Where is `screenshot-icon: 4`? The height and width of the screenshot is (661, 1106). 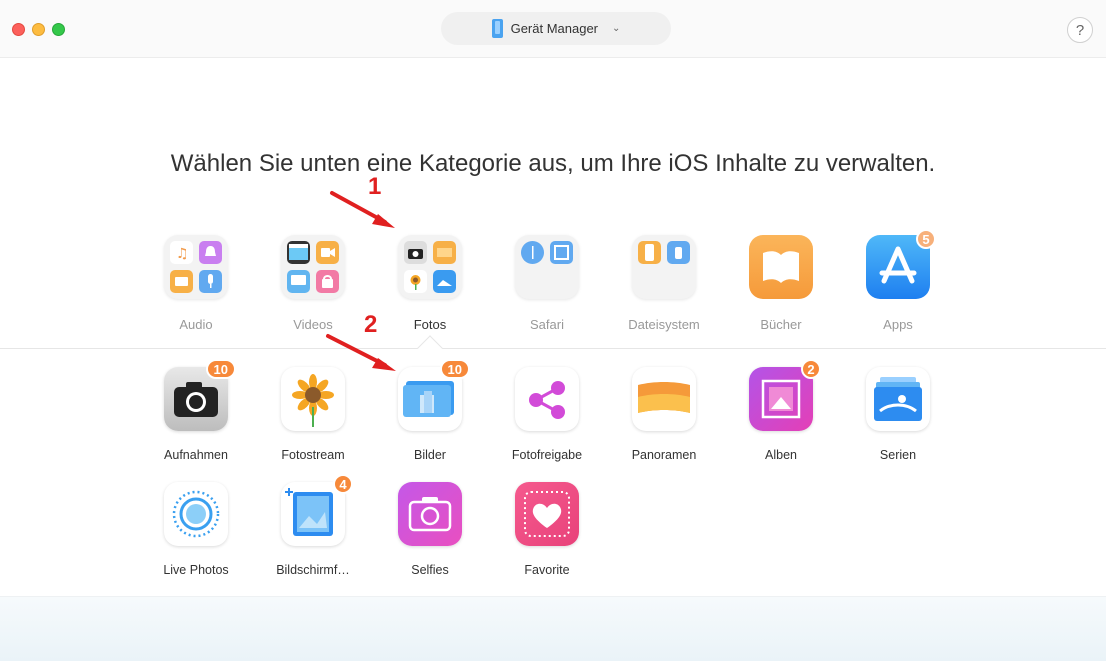
screenshot-icon: 4 is located at coordinates (317, 510).